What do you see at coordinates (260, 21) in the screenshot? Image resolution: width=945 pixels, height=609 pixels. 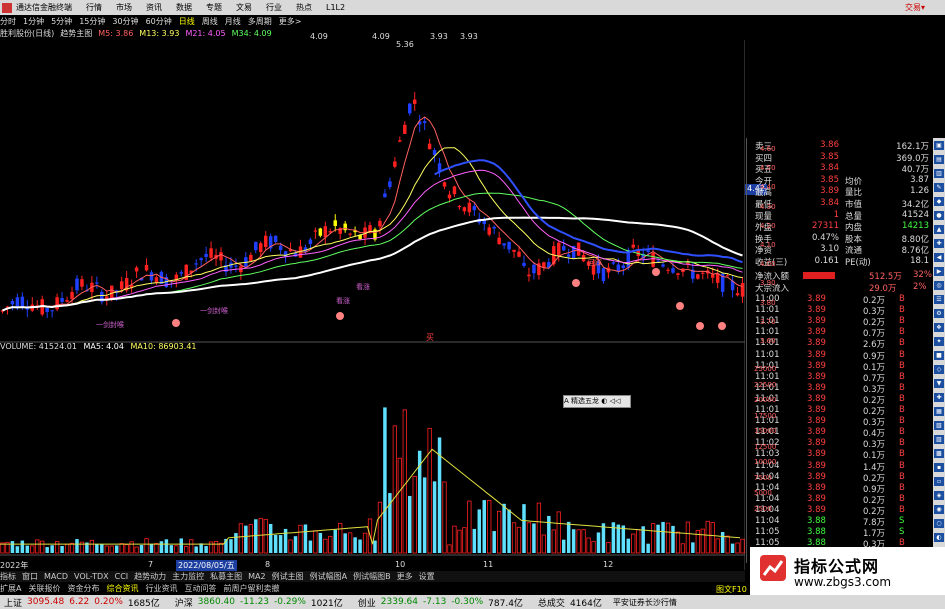 I see `period-tab: 多周期` at bounding box center [260, 21].